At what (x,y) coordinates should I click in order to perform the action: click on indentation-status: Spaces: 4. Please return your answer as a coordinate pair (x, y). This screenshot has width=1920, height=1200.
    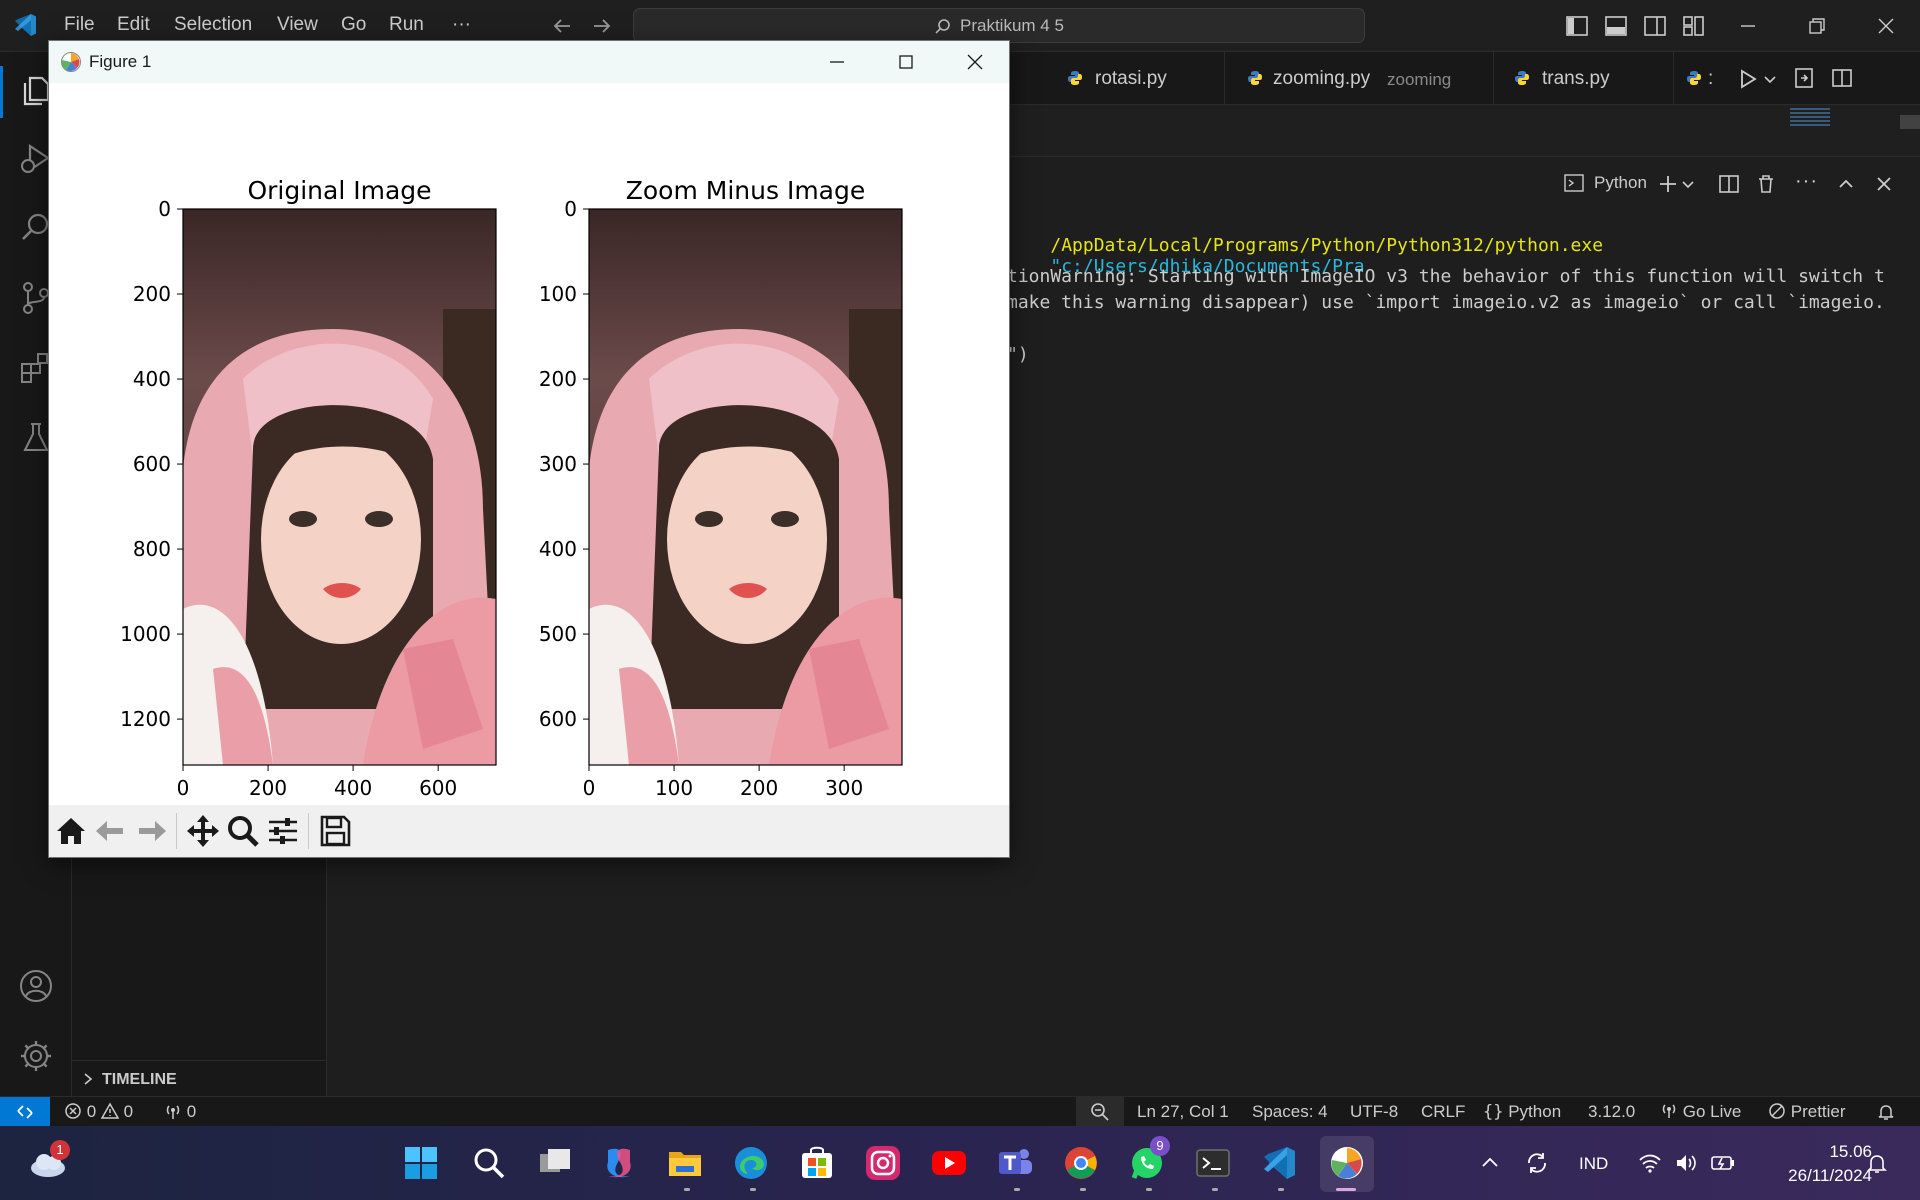
    Looking at the image, I should click on (1290, 1112).